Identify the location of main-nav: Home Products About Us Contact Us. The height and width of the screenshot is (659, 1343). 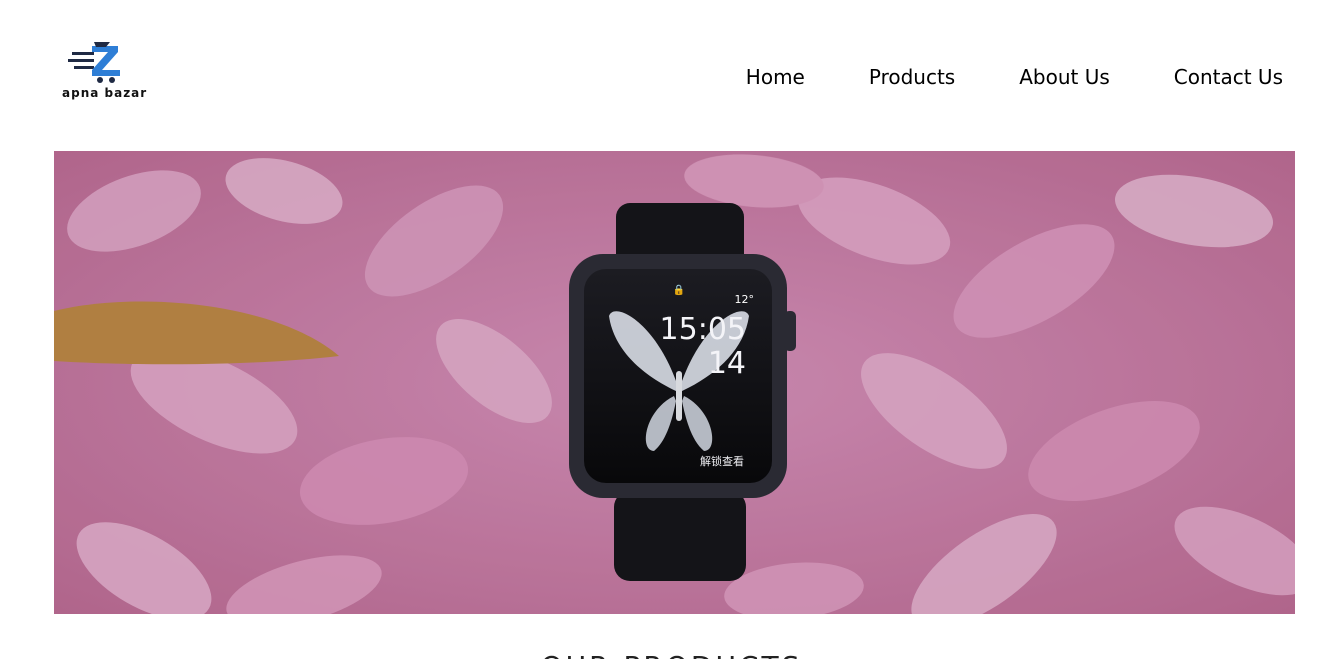
(1014, 77).